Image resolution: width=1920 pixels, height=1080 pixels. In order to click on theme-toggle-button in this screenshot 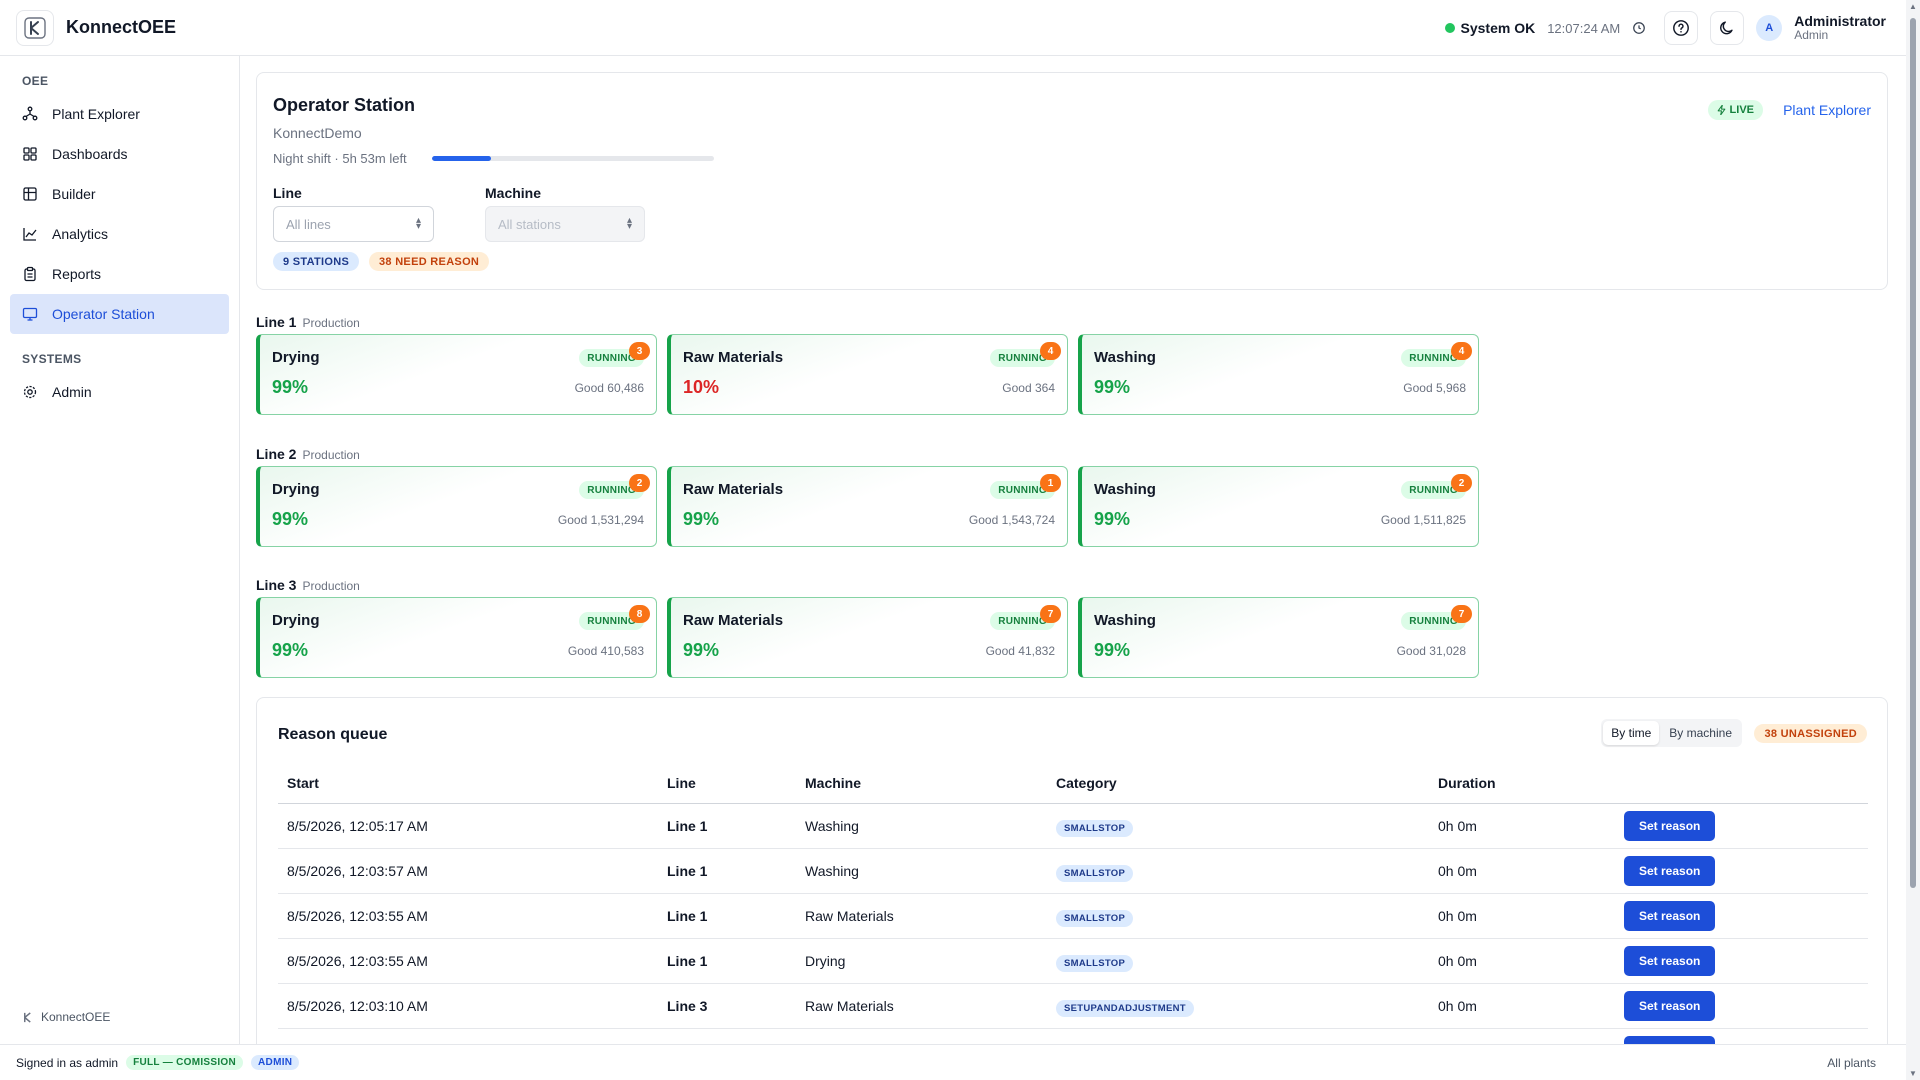, I will do `click(1727, 28)`.